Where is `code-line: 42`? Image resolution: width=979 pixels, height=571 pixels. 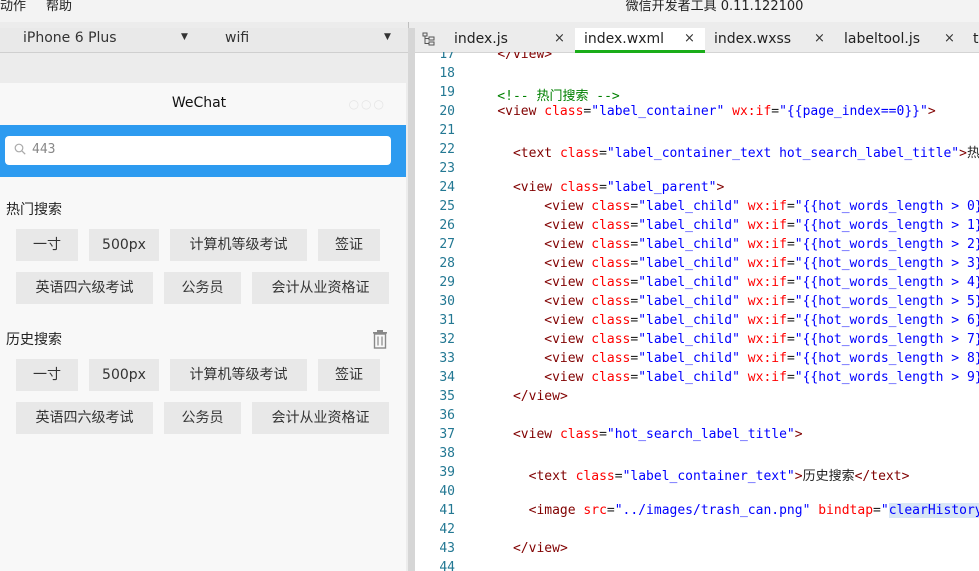
code-line: 42 is located at coordinates (697, 531).